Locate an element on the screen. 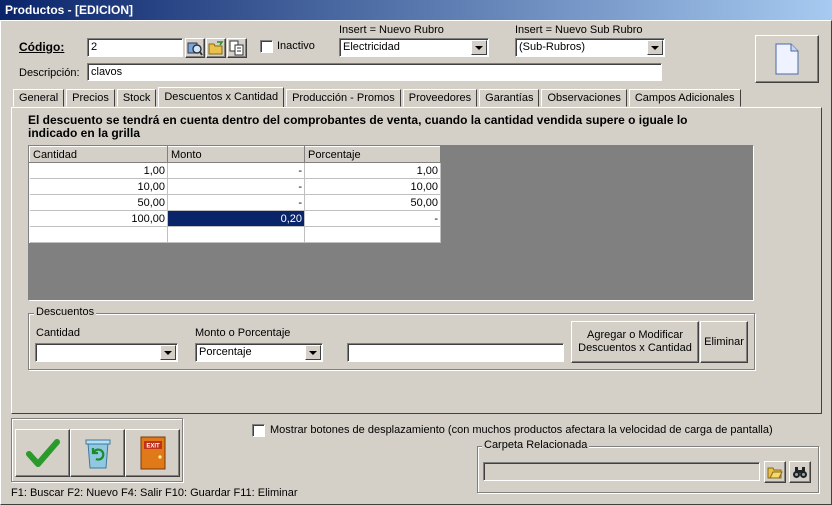  valor-input is located at coordinates (455, 352).